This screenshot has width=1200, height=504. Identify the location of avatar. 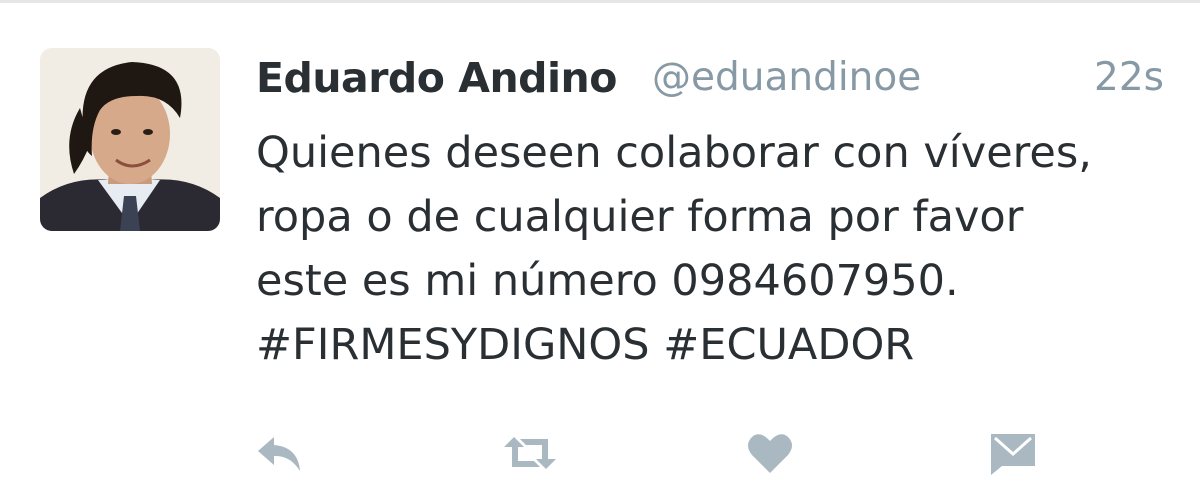
(130, 139).